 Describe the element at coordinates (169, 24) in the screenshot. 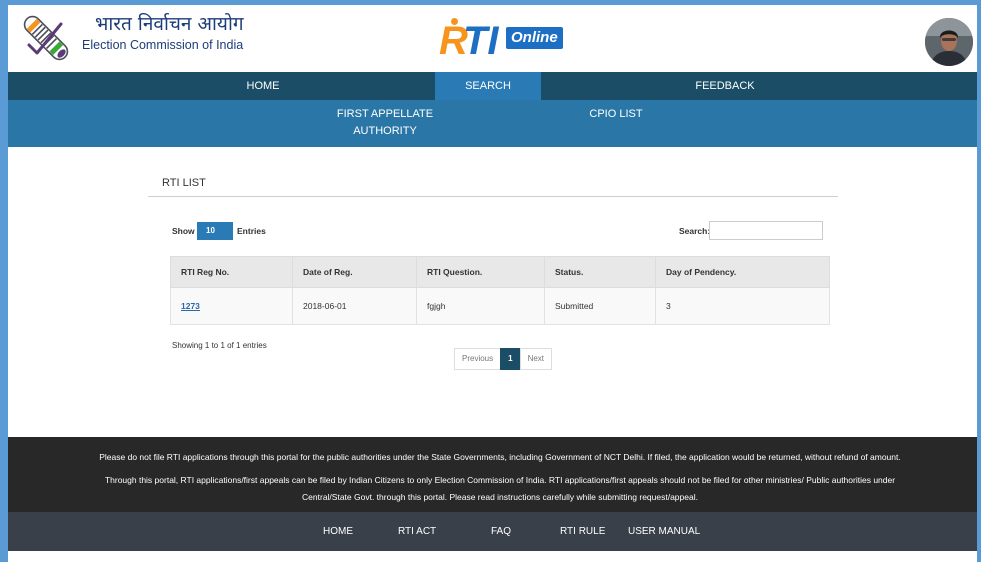

I see `org-name-hindi: भारत निर्वाचन आयोग` at that location.